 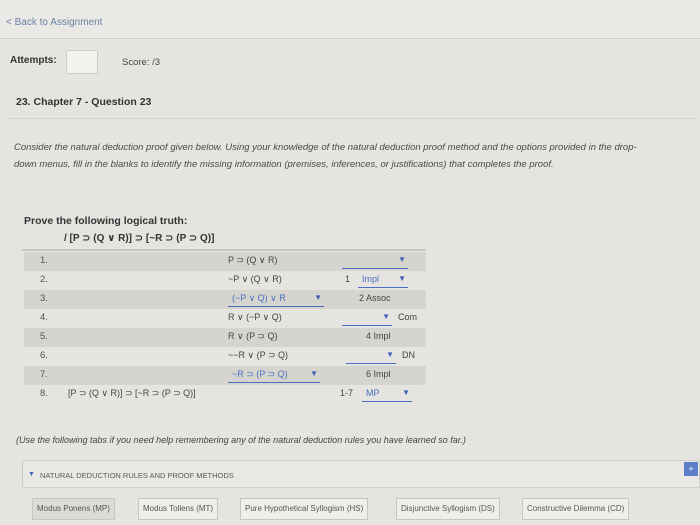 I want to click on justification-dropdown-6: ▼, so click(x=371, y=356).